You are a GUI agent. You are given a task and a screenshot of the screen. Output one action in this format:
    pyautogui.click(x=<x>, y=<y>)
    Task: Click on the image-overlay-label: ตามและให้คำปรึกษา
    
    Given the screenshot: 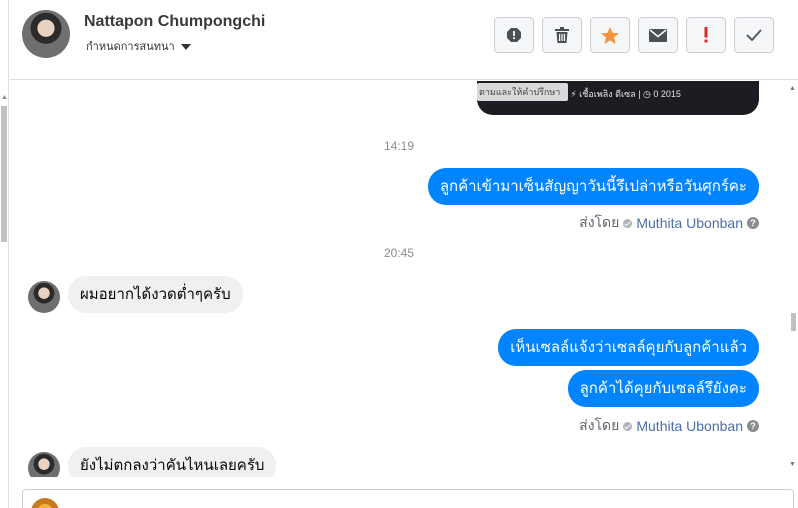 What is the action you would take?
    pyautogui.click(x=523, y=92)
    